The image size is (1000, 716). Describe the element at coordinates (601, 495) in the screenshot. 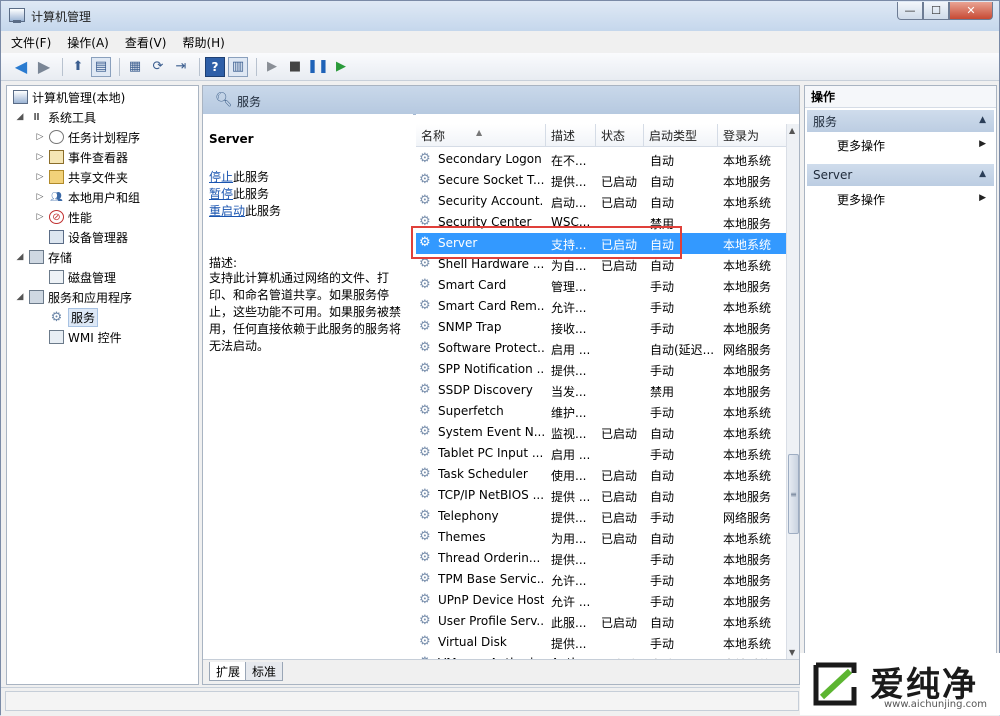

I see `table-row: ⚙ TCP/IP NetBIOS ... 提供 ... 已启动 自动 本地服务` at that location.